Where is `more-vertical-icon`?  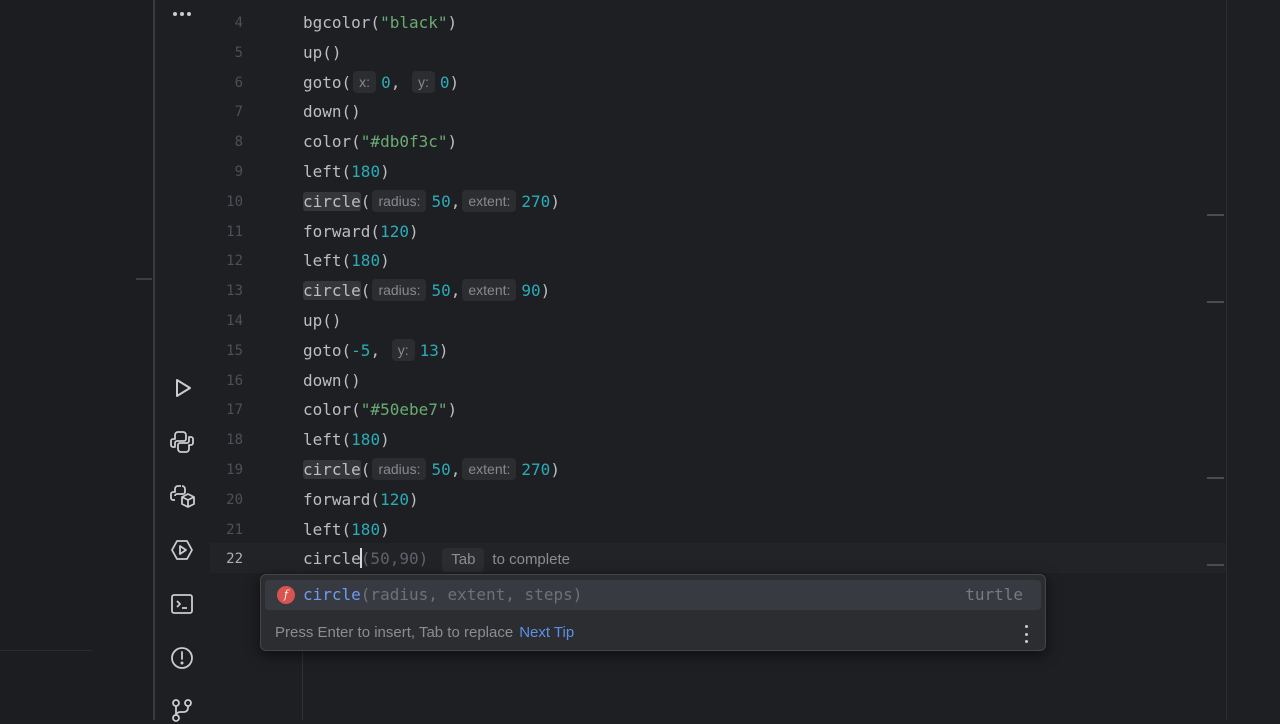
more-vertical-icon is located at coordinates (1026, 634).